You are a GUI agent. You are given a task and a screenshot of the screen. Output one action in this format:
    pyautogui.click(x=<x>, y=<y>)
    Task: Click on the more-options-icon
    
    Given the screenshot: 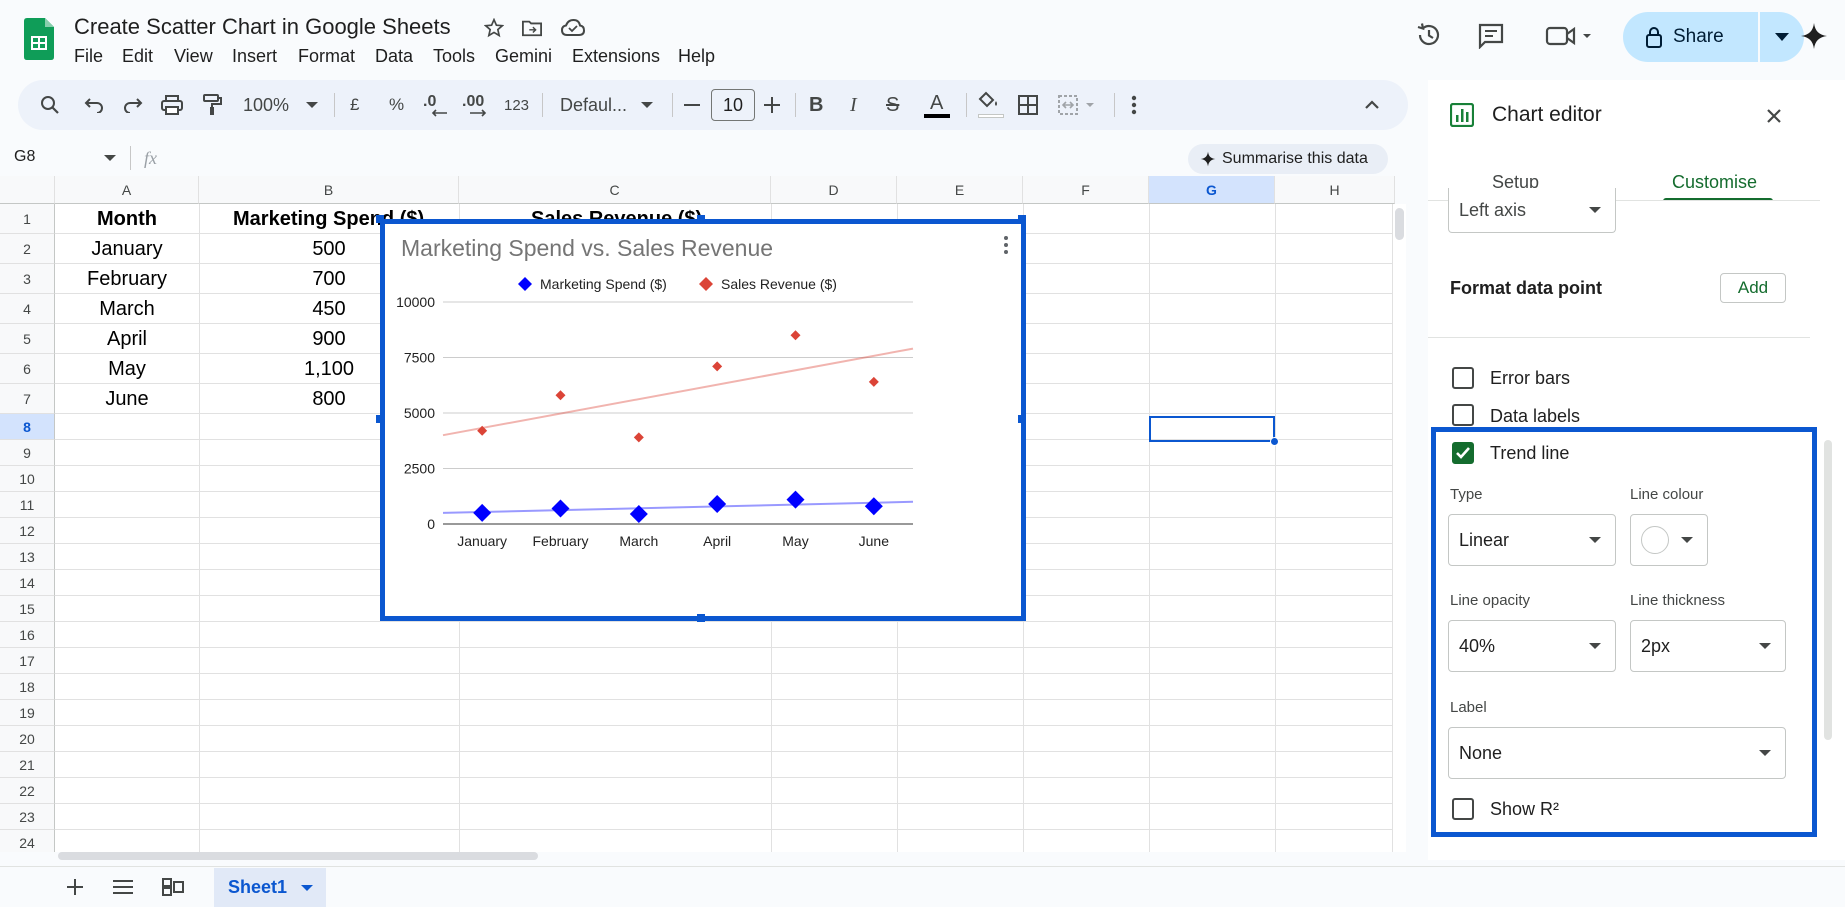 What is the action you would take?
    pyautogui.click(x=1134, y=105)
    